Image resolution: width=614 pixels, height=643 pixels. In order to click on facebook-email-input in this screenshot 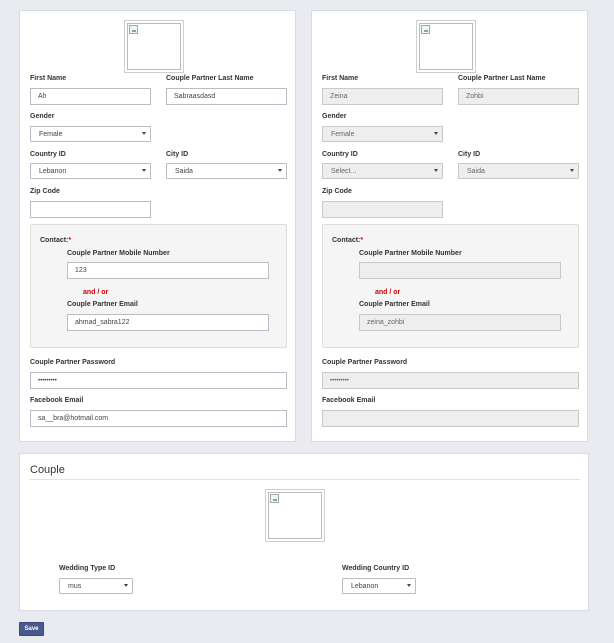, I will do `click(450, 418)`.